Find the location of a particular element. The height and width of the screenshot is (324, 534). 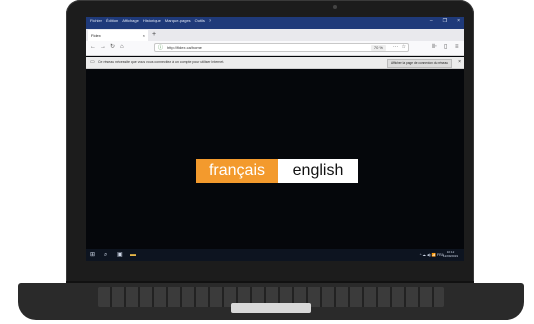

menu-view: Affichage is located at coordinates (130, 20).